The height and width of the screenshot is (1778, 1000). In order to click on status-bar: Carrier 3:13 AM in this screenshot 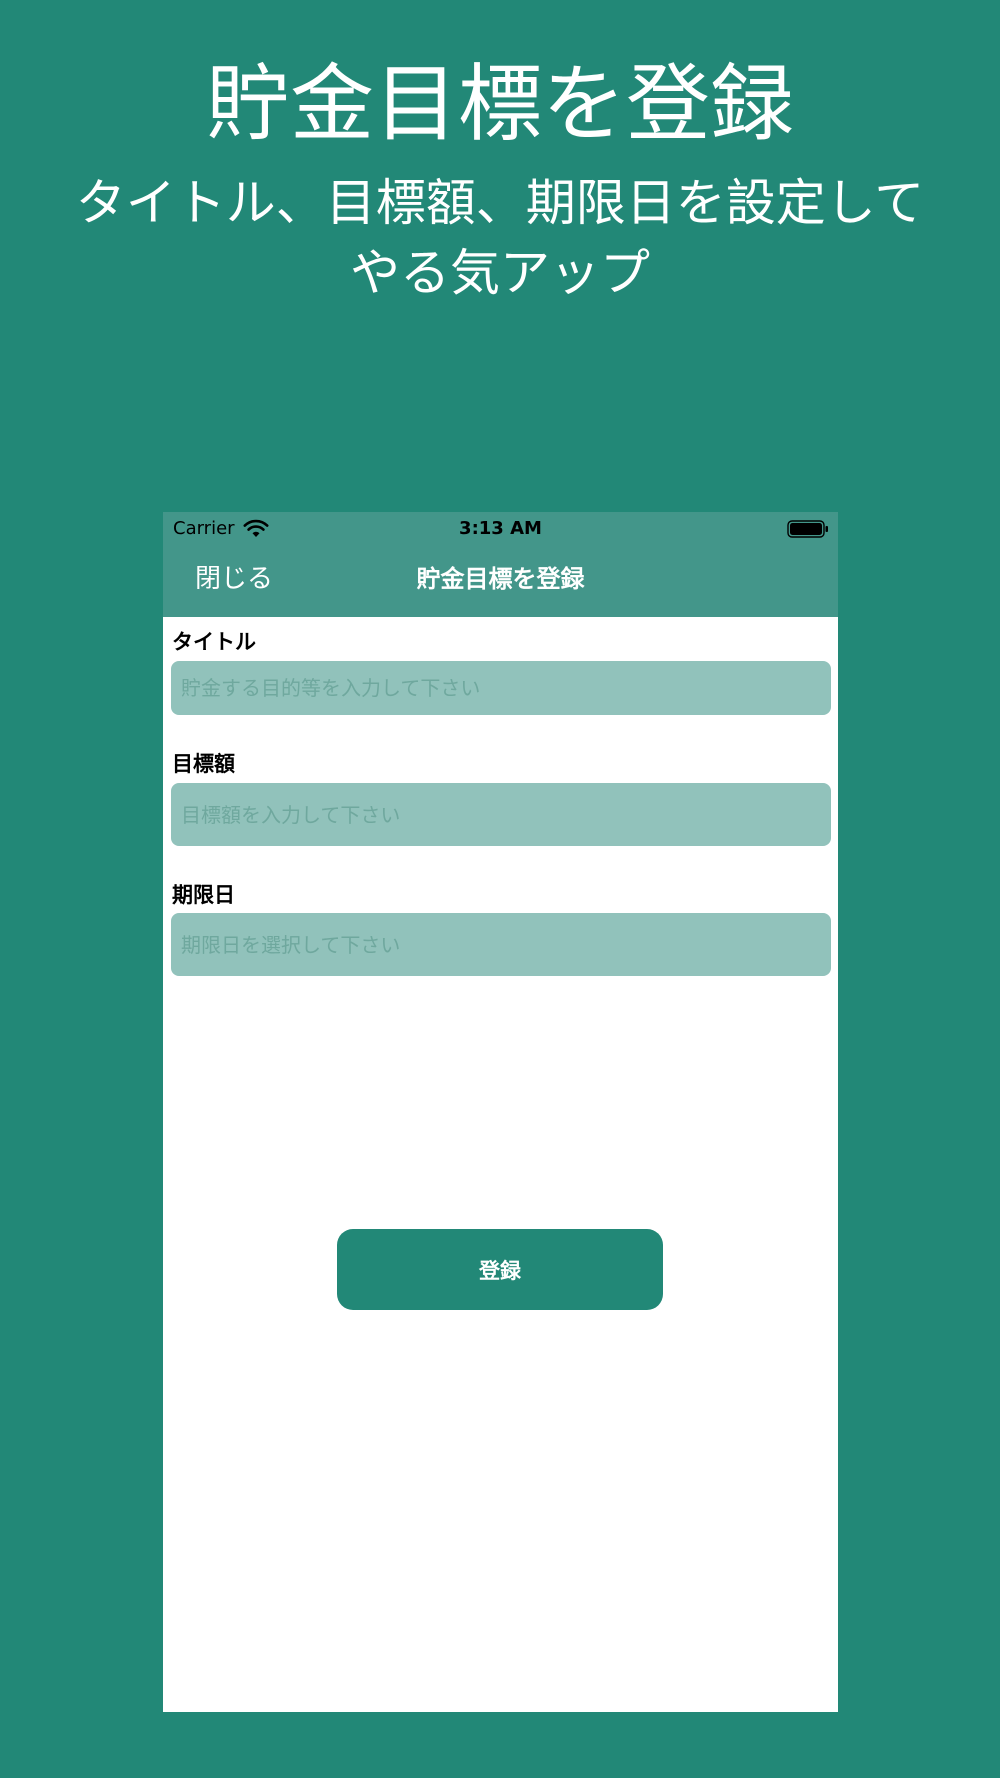, I will do `click(500, 529)`.